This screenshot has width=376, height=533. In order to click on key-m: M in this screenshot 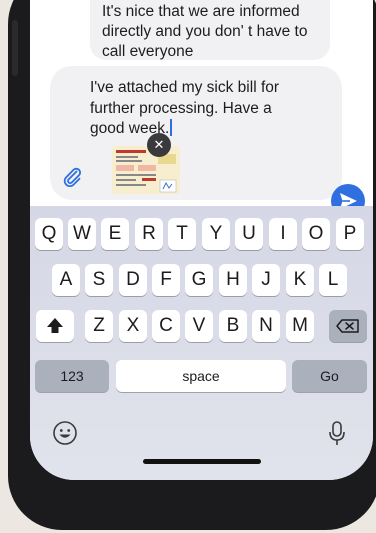, I will do `click(300, 326)`.